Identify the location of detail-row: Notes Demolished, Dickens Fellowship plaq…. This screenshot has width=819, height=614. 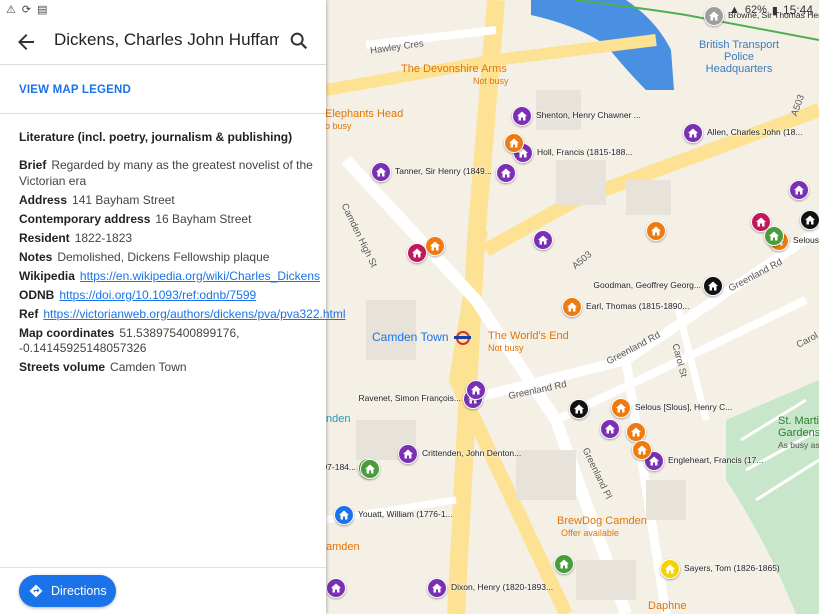
(166, 258).